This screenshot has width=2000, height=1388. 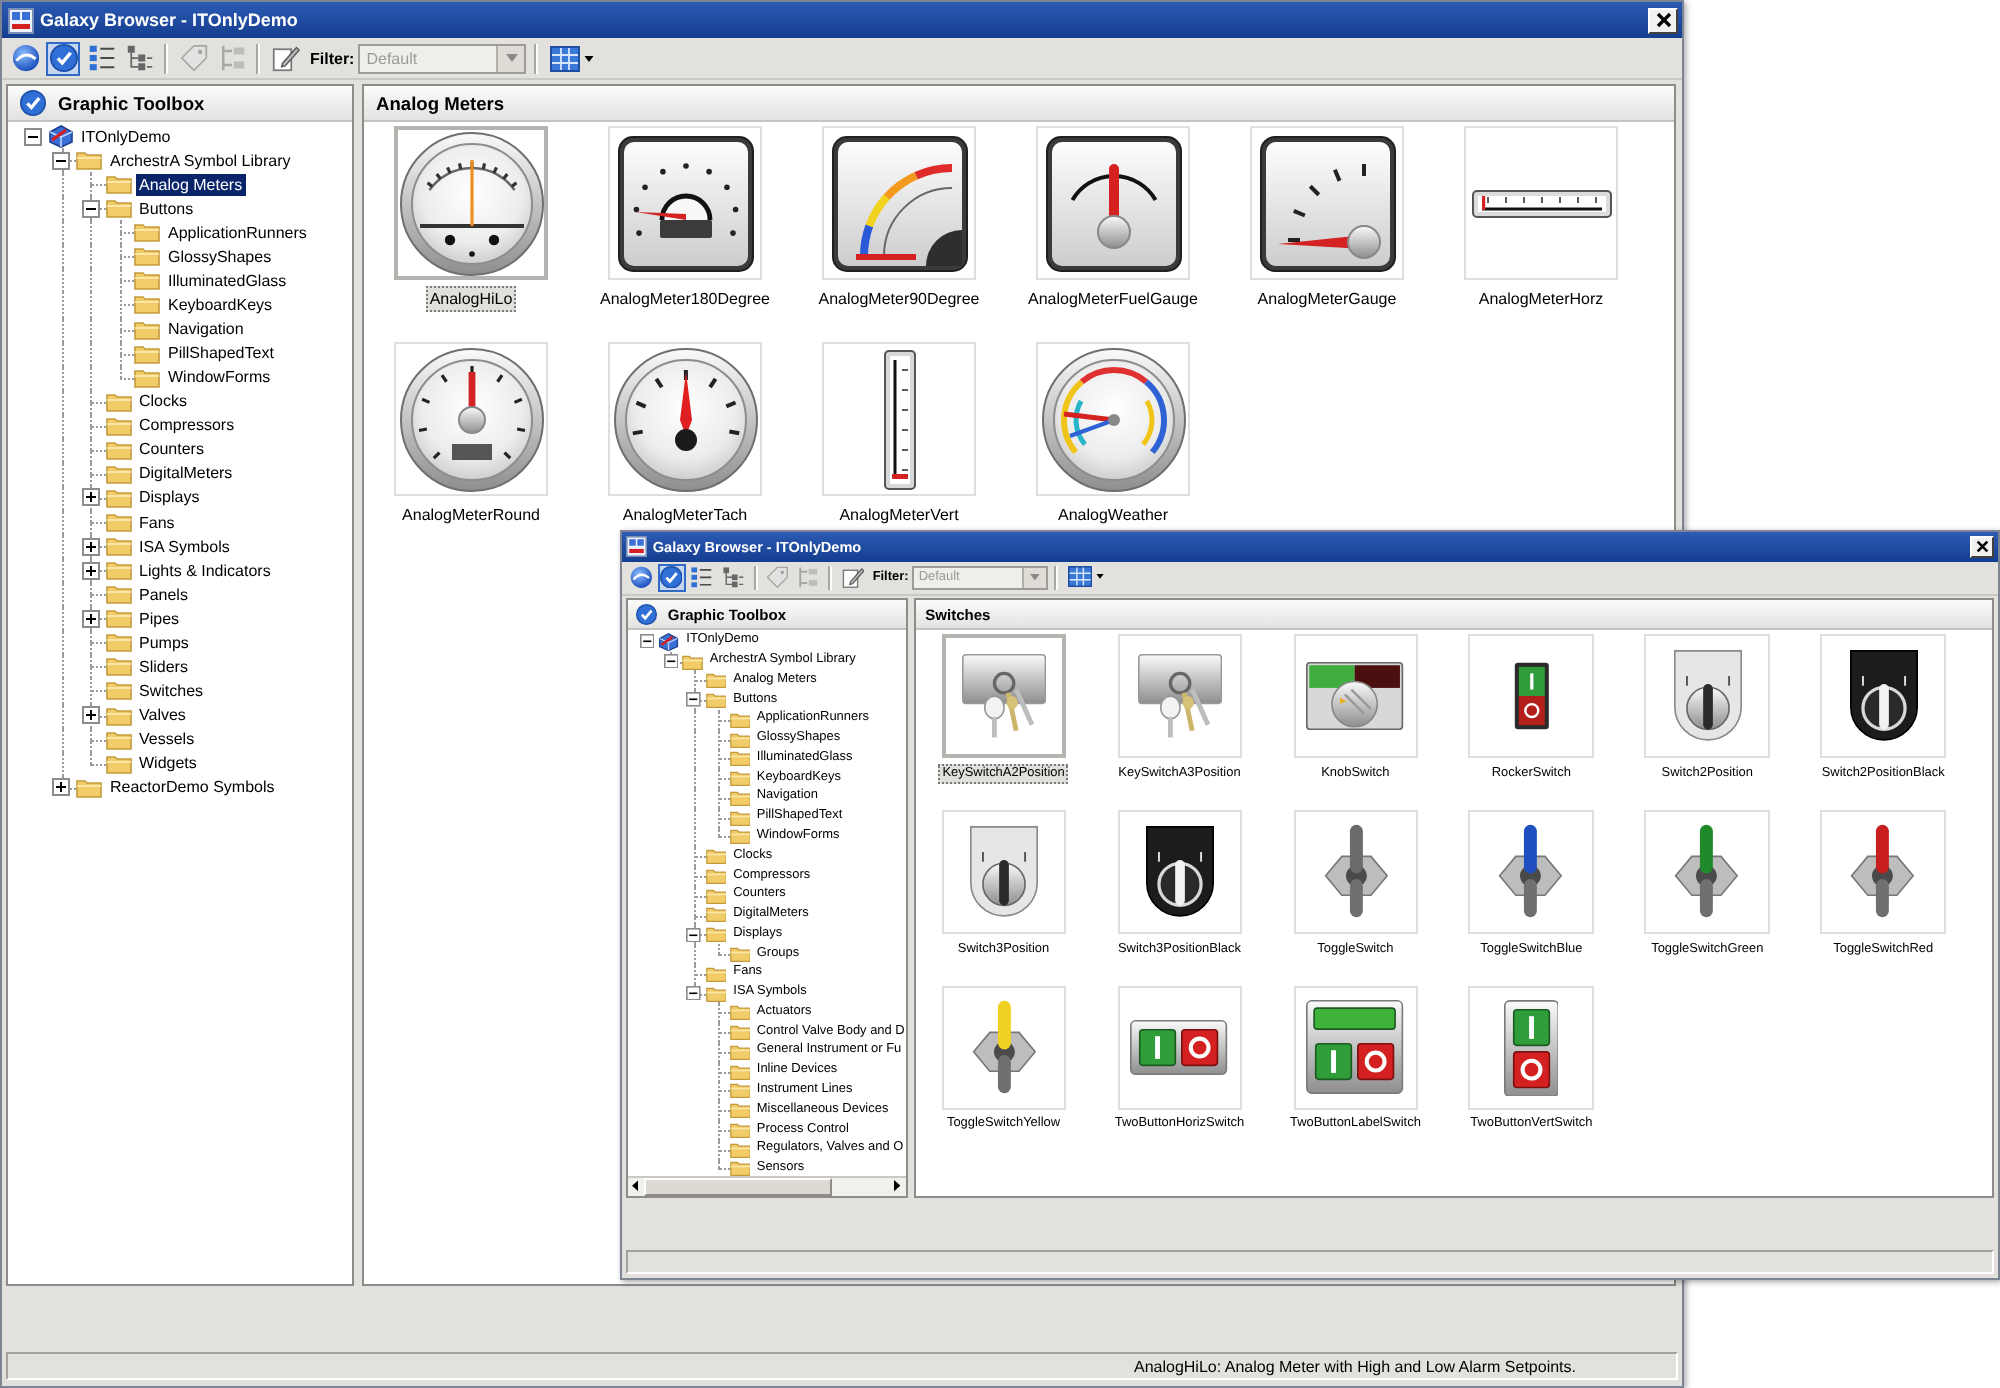 What do you see at coordinates (1113, 299) in the screenshot?
I see `symbol-name: AnalogMeterFuelGauge` at bounding box center [1113, 299].